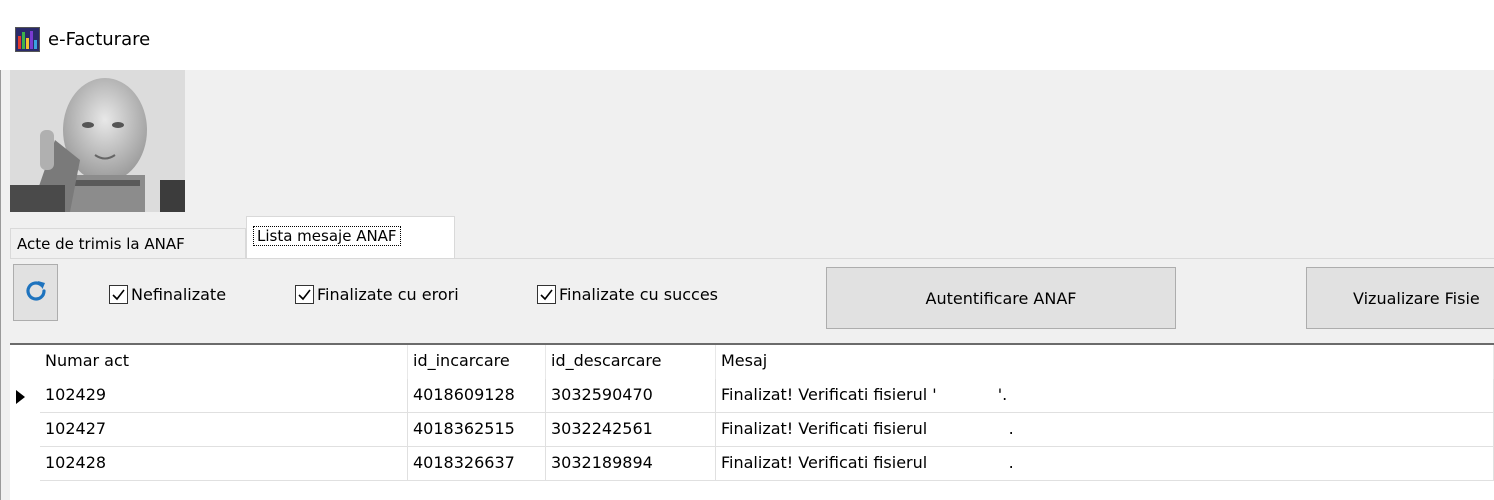 Image resolution: width=1494 pixels, height=500 pixels. What do you see at coordinates (747, 35) in the screenshot?
I see `title-bar: e-Facturare` at bounding box center [747, 35].